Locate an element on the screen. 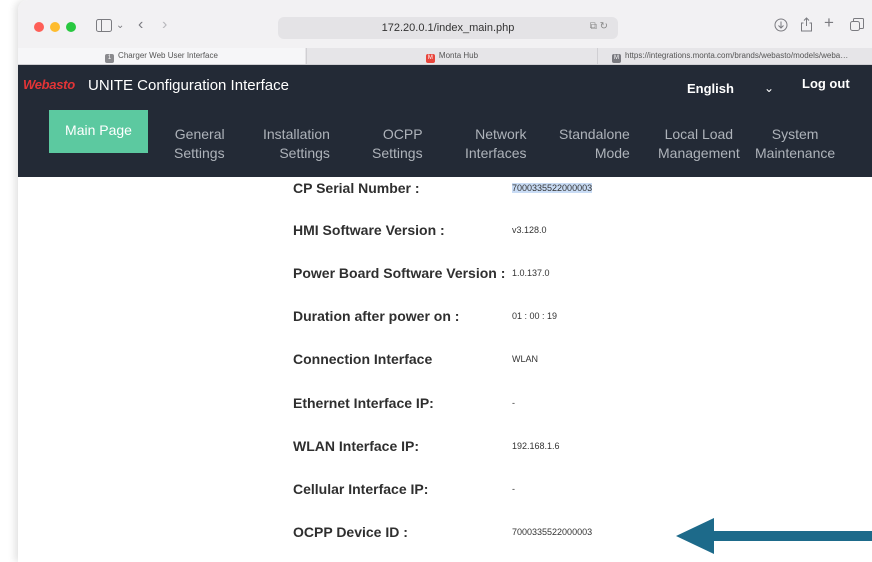 The width and height of the screenshot is (872, 562). info-row-ethernet-ip: Ethernet Interface IP: - is located at coordinates (445, 407).